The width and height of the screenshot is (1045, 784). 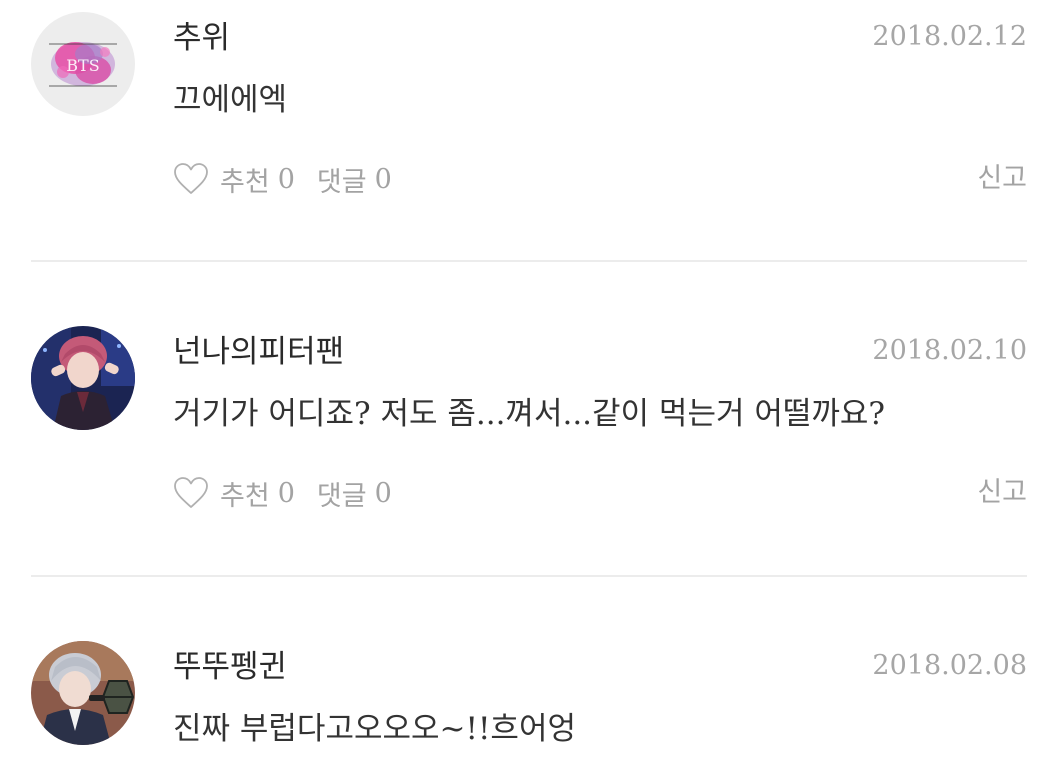 I want to click on avatar: BTS, so click(x=83, y=64).